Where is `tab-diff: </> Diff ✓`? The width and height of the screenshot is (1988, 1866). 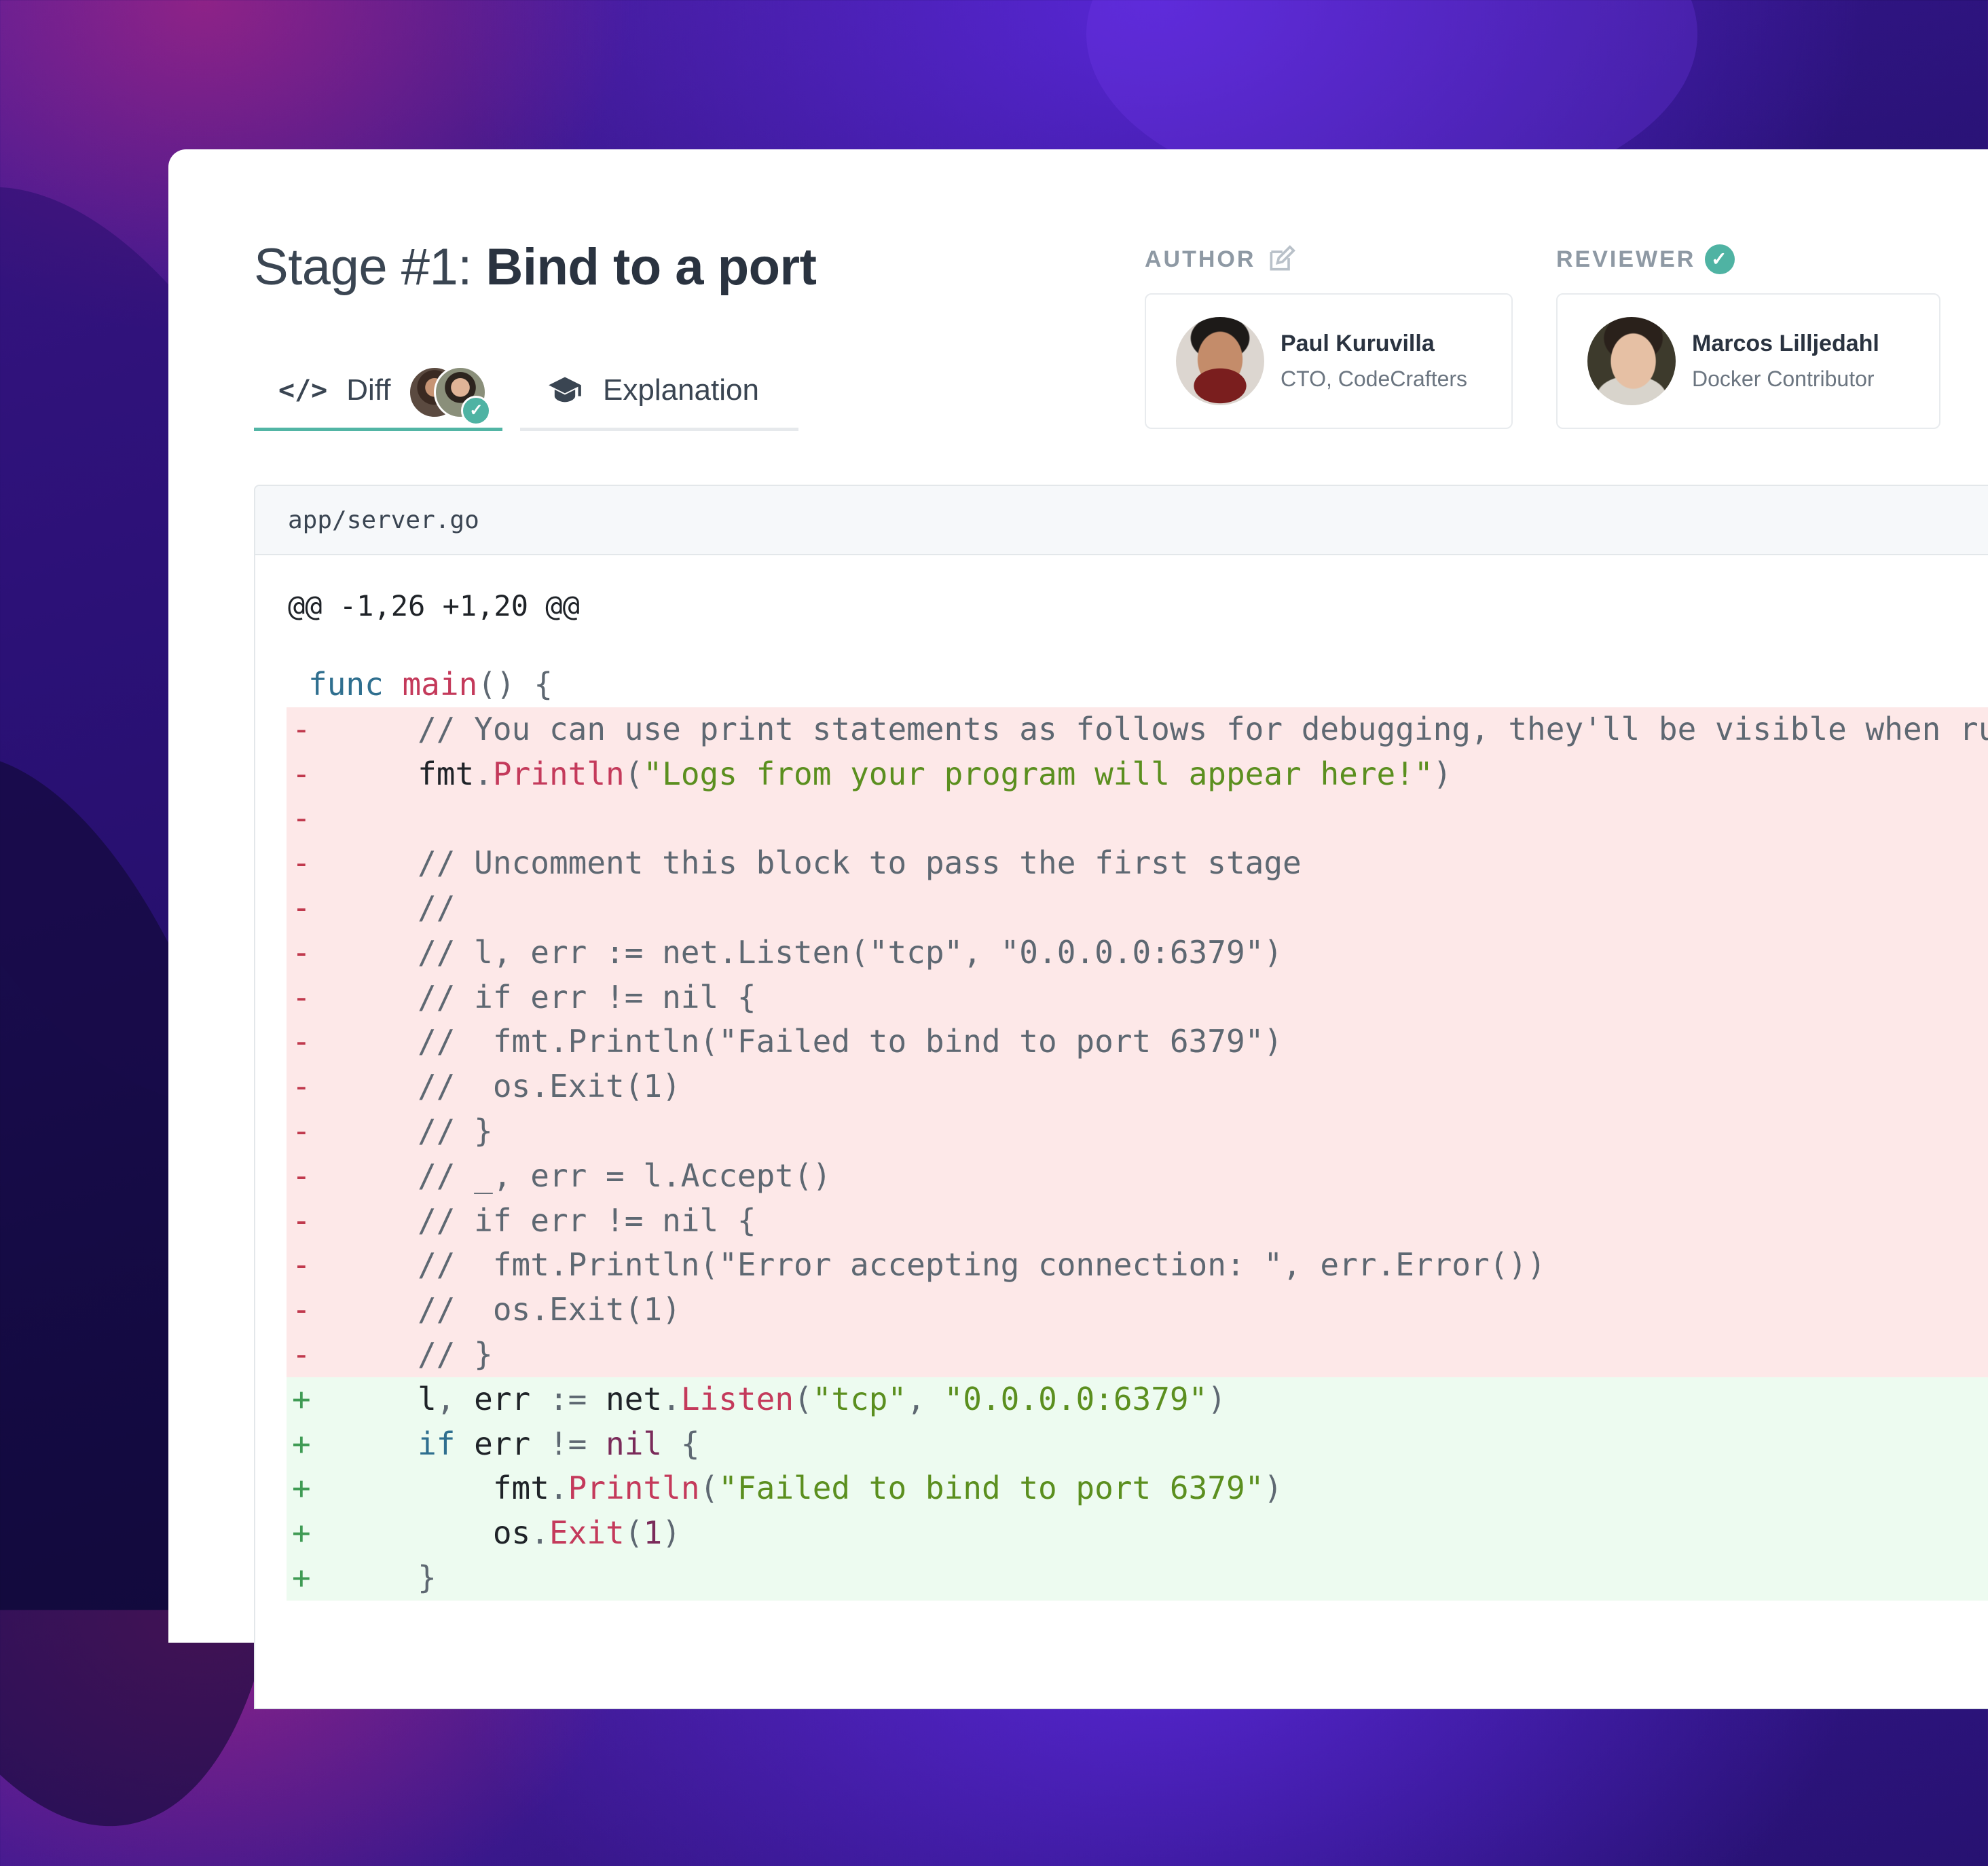
tab-diff: </> Diff ✓ is located at coordinates (378, 392).